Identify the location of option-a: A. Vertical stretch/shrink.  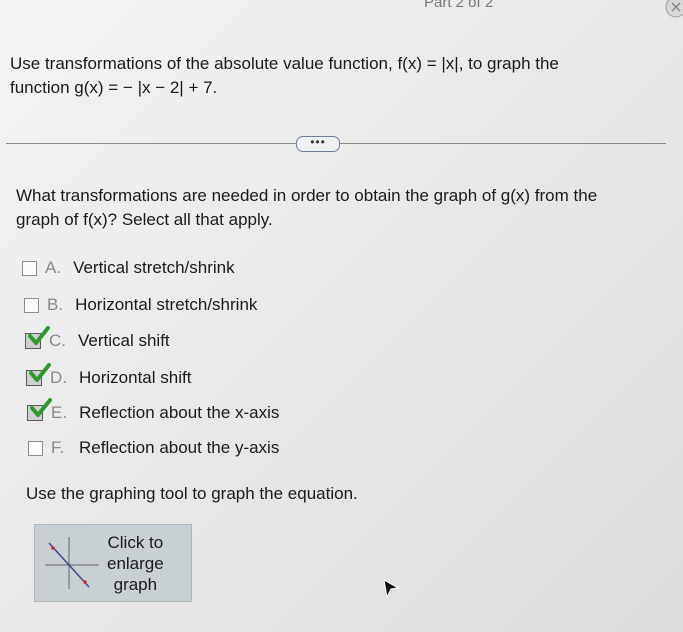
(128, 268).